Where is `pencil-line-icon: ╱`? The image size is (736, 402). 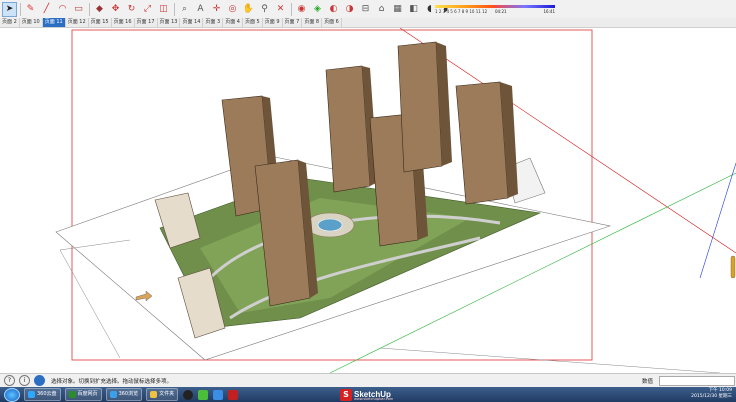 pencil-line-icon: ╱ is located at coordinates (46, 9).